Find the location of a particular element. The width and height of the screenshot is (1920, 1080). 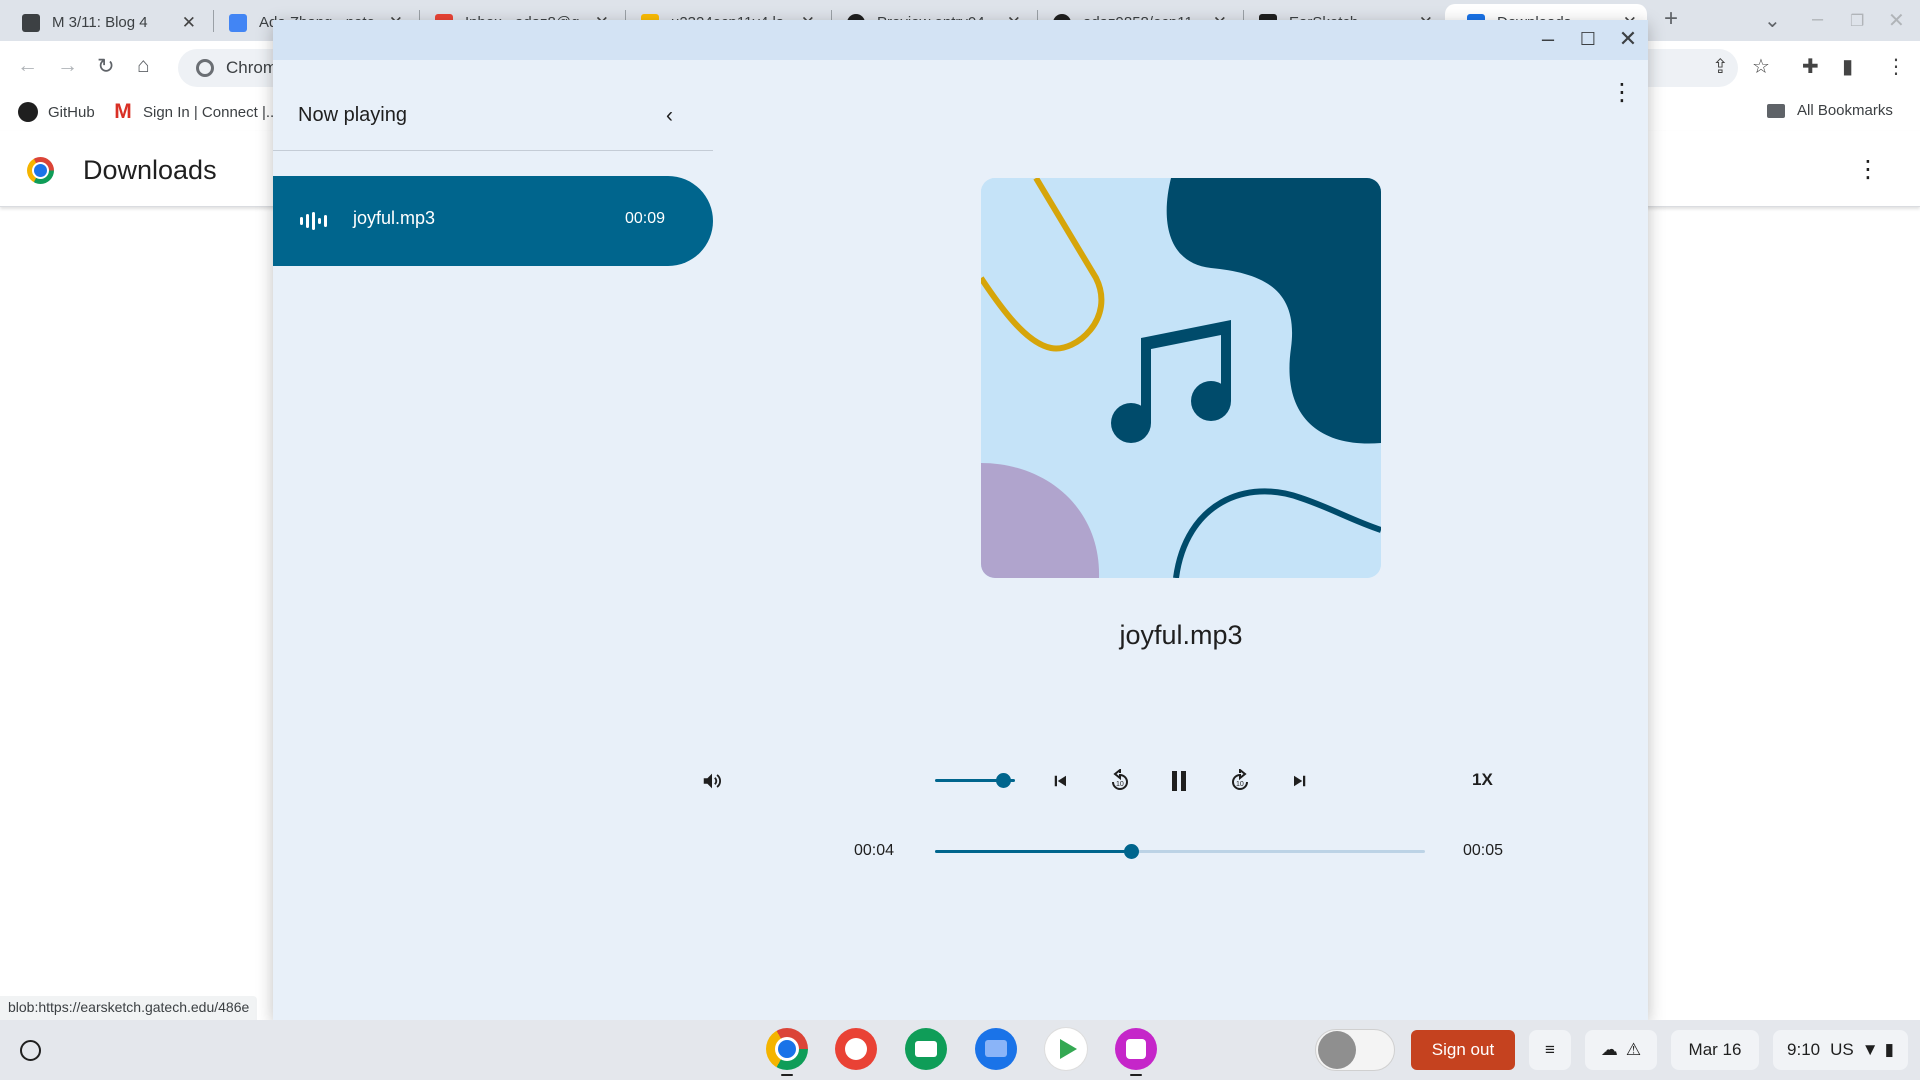

clock: 9:10 is located at coordinates (1804, 1049).